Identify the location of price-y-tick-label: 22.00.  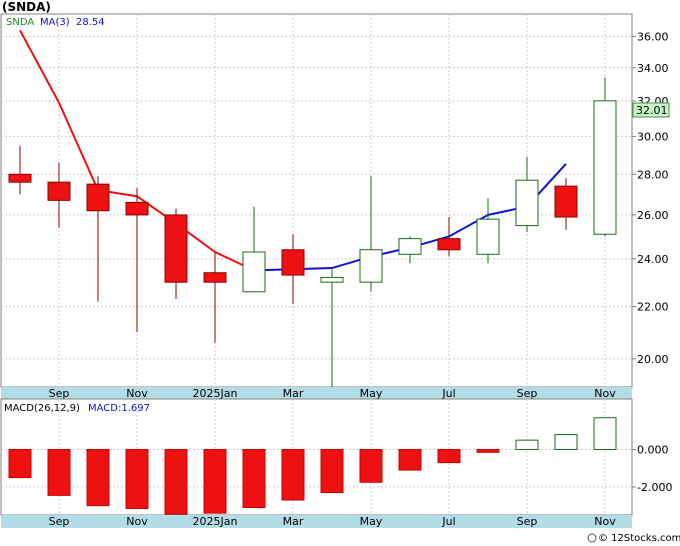
(653, 307).